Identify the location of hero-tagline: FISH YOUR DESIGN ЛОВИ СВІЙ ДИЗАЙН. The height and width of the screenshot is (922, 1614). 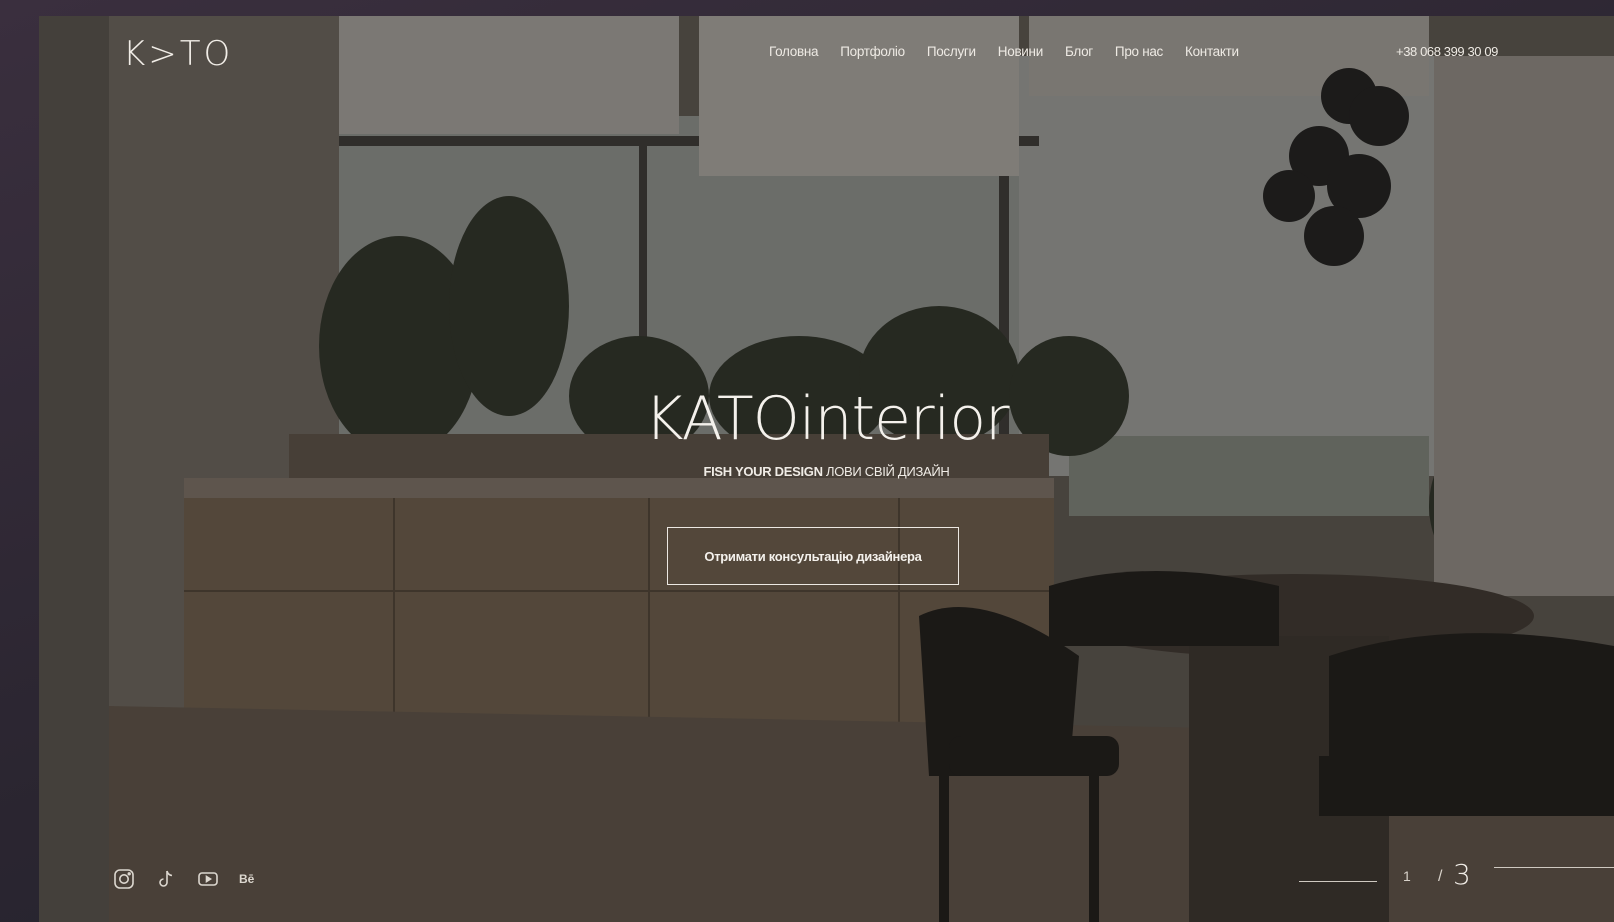
(826, 471).